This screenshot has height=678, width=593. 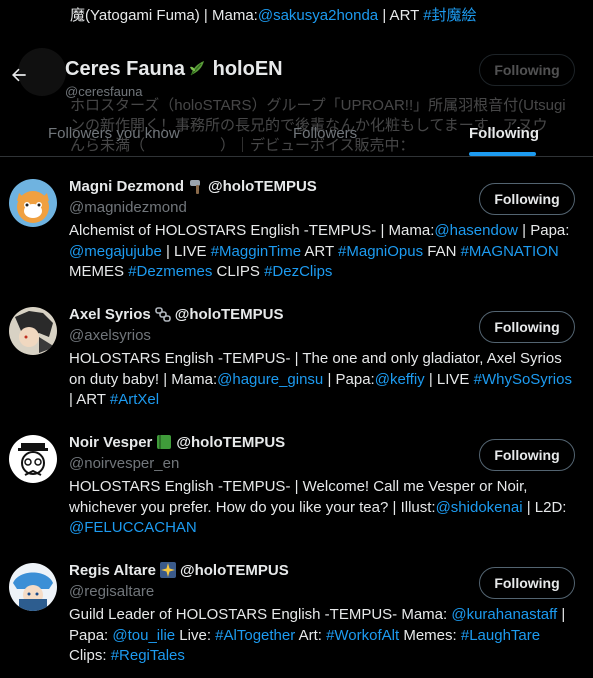 I want to click on user-name: Noir Vesper @holoTEMPUS, so click(x=177, y=442).